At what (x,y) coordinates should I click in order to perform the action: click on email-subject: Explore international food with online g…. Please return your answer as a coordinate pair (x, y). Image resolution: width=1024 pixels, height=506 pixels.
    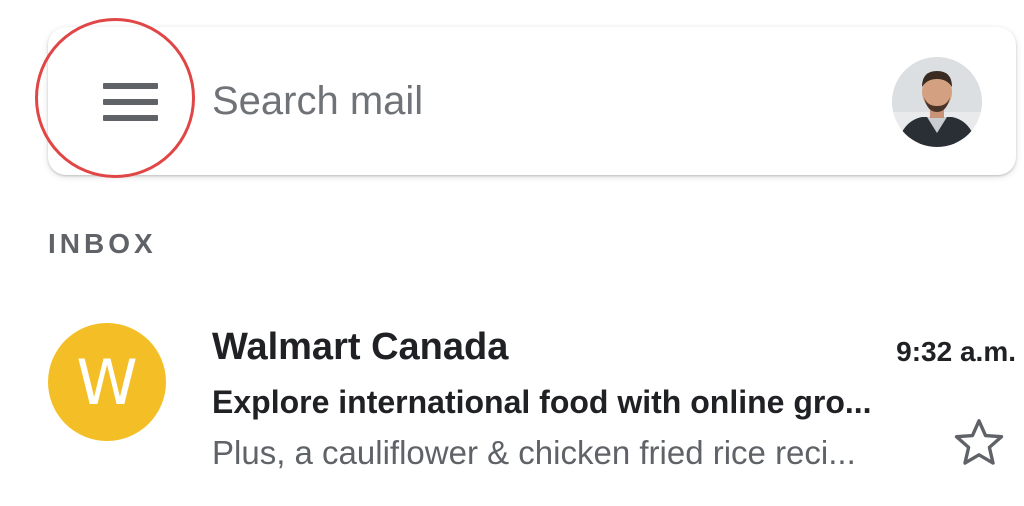
    Looking at the image, I should click on (542, 402).